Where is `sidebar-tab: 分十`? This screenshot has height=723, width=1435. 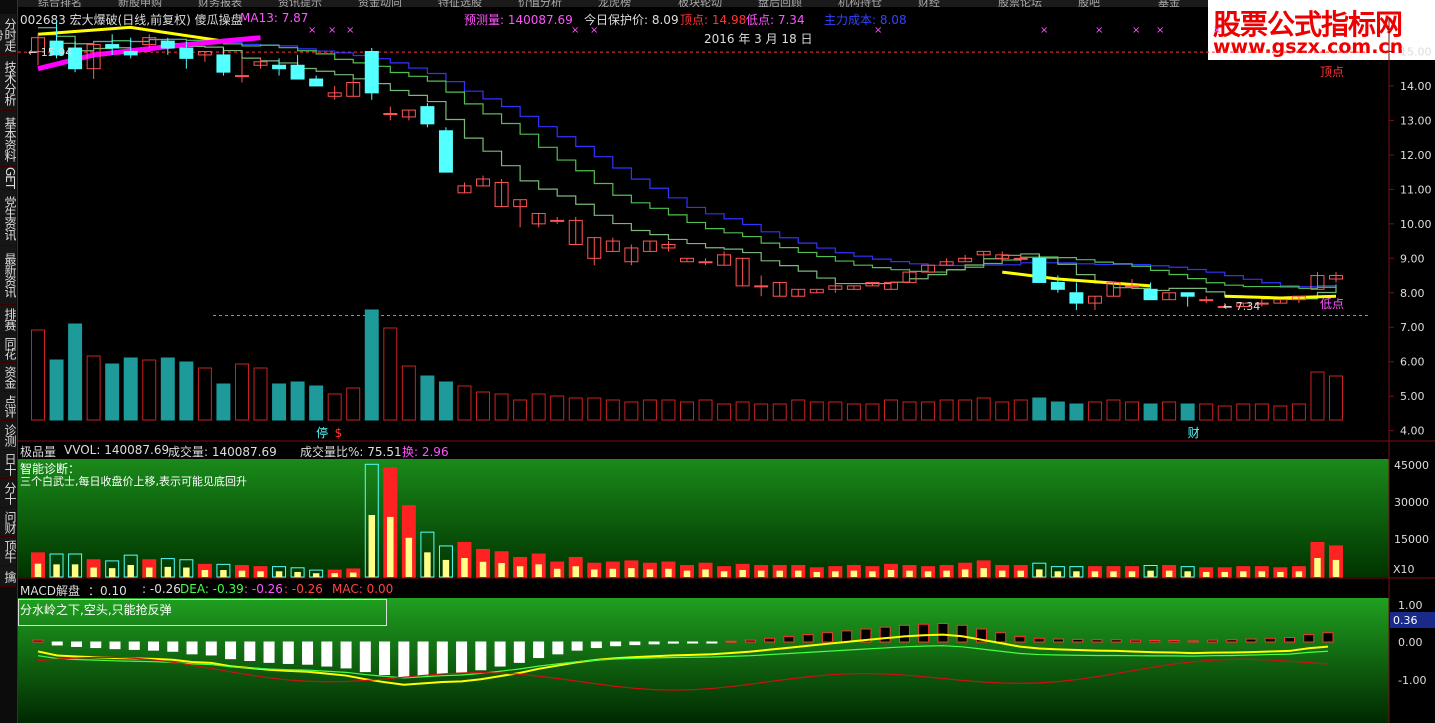
sidebar-tab: 分十 is located at coordinates (8, 493).